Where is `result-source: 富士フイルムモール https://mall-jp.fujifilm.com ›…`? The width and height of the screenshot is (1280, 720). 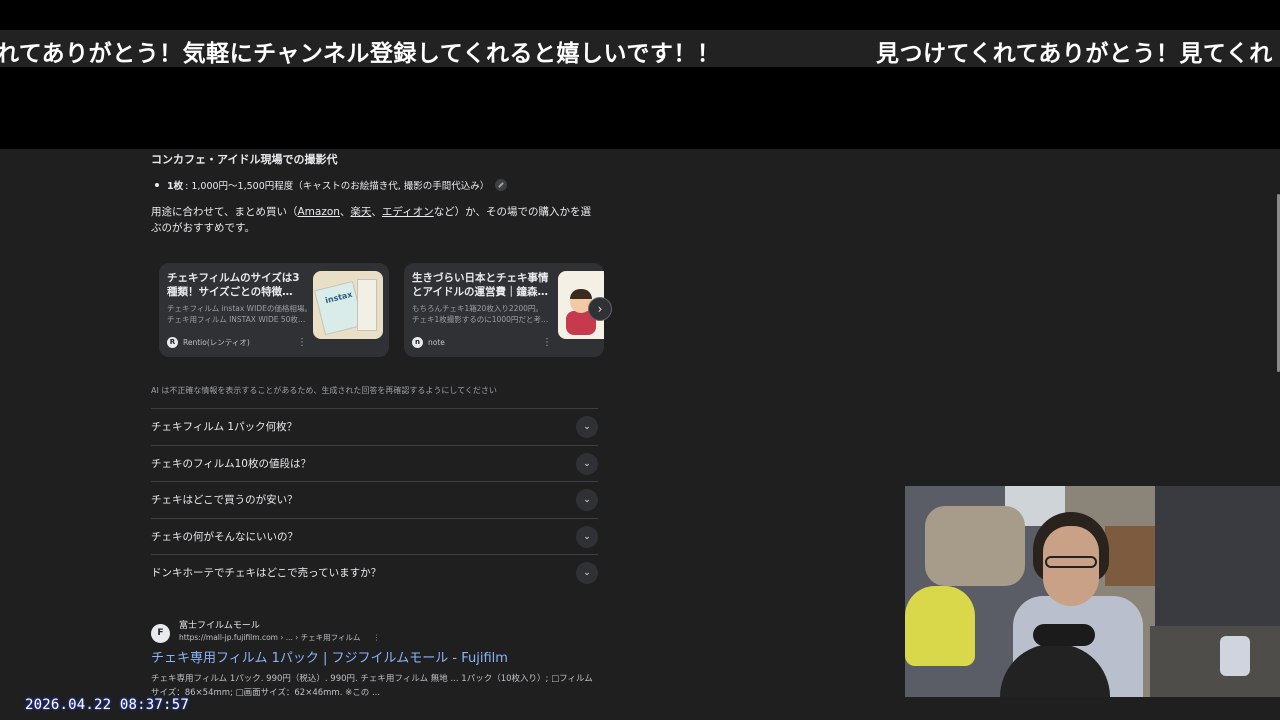
result-source: 富士フイルムモール https://mall-jp.fujifilm.com ›… is located at coordinates (279, 632).